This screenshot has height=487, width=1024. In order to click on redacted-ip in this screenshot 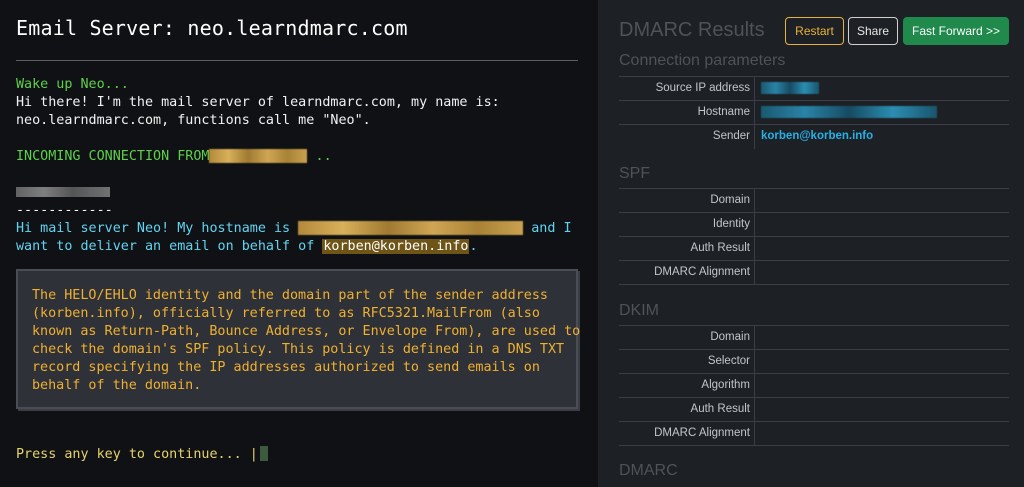, I will do `click(258, 156)`.